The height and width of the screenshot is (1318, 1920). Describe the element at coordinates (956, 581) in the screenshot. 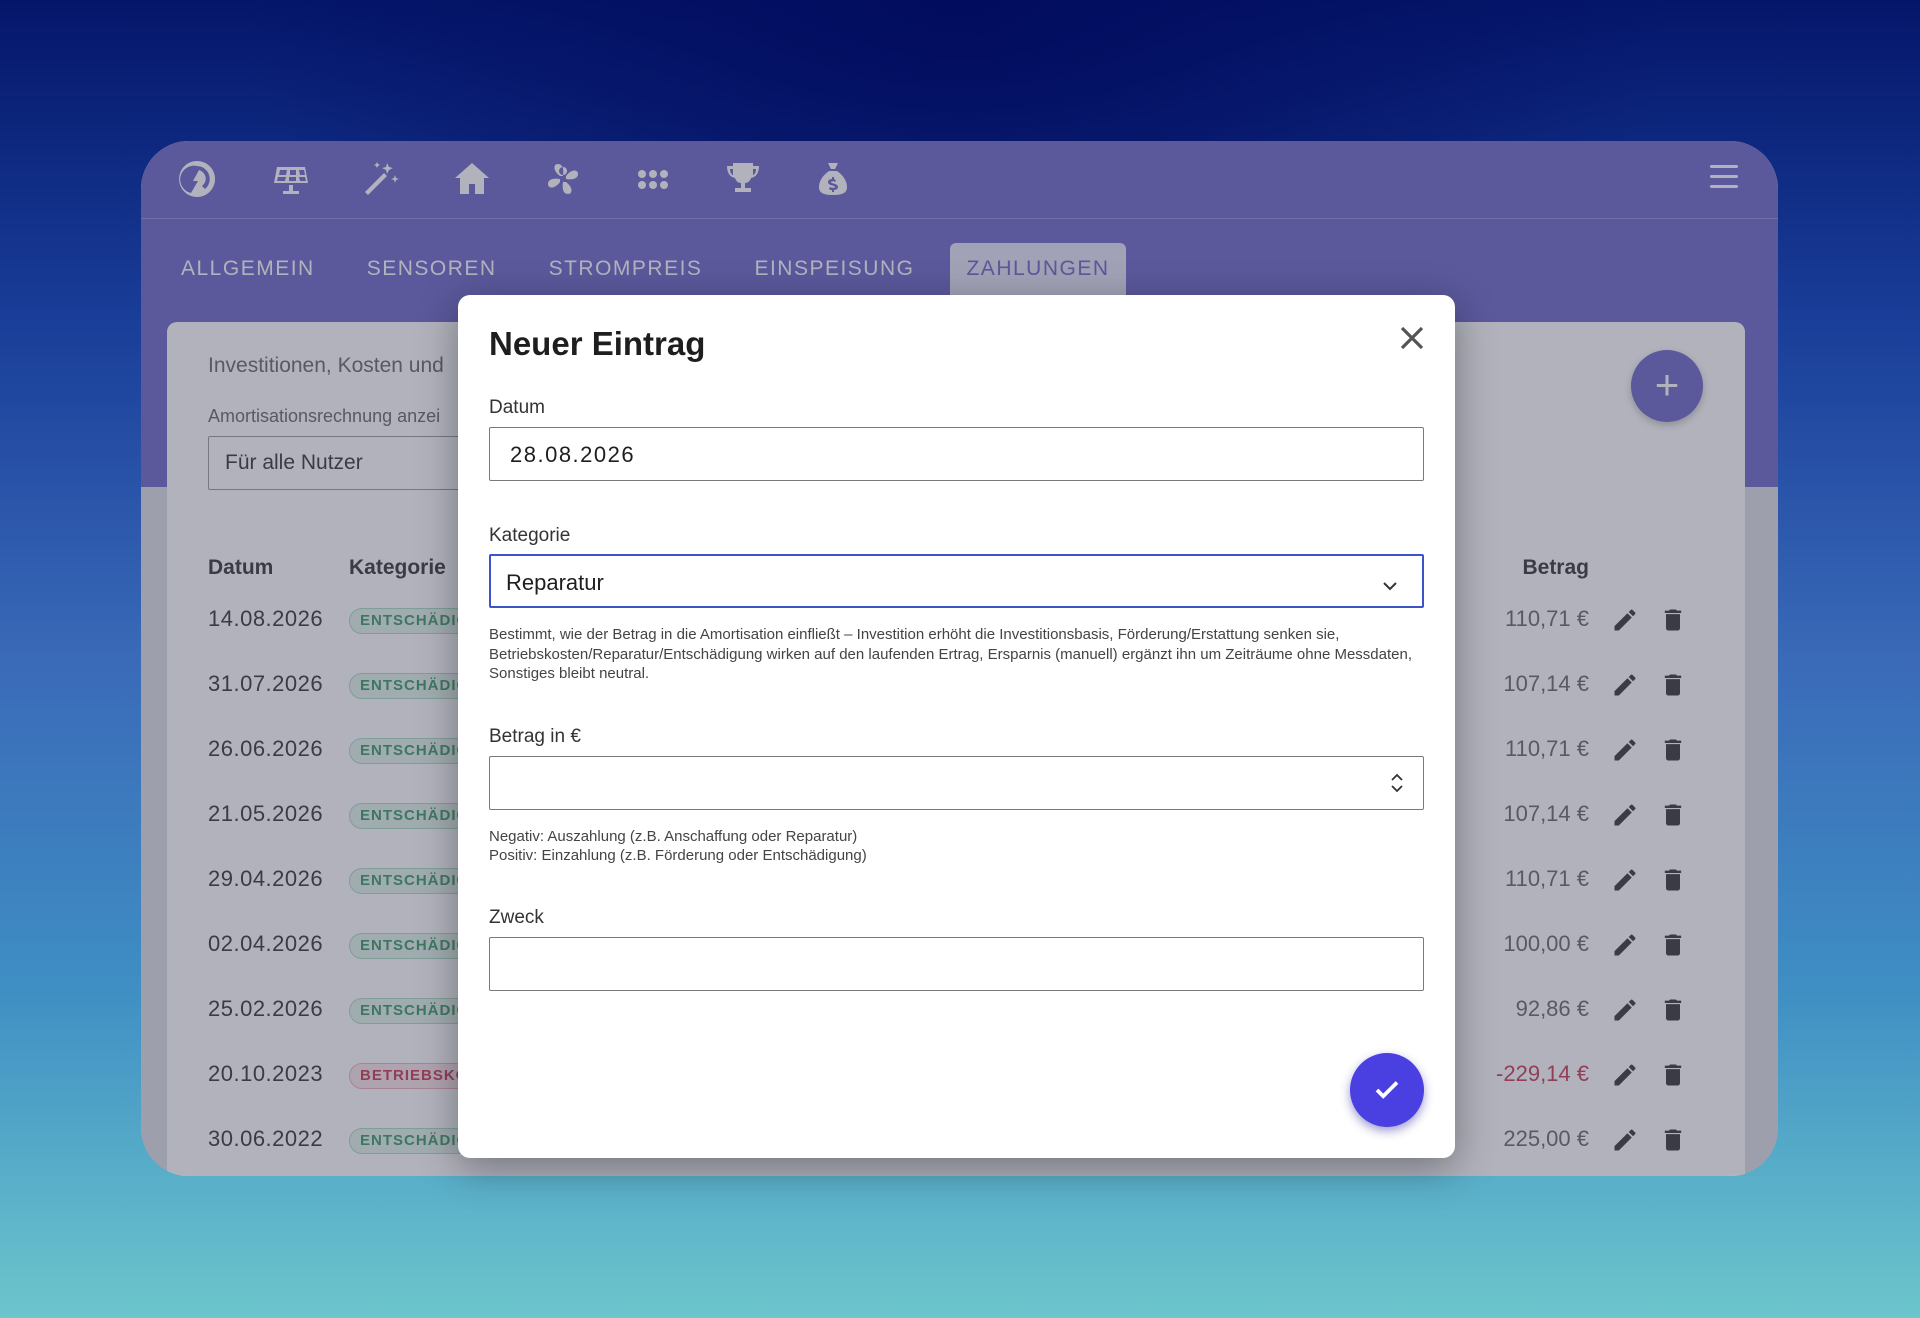

I see `category-select: Reparatur` at that location.